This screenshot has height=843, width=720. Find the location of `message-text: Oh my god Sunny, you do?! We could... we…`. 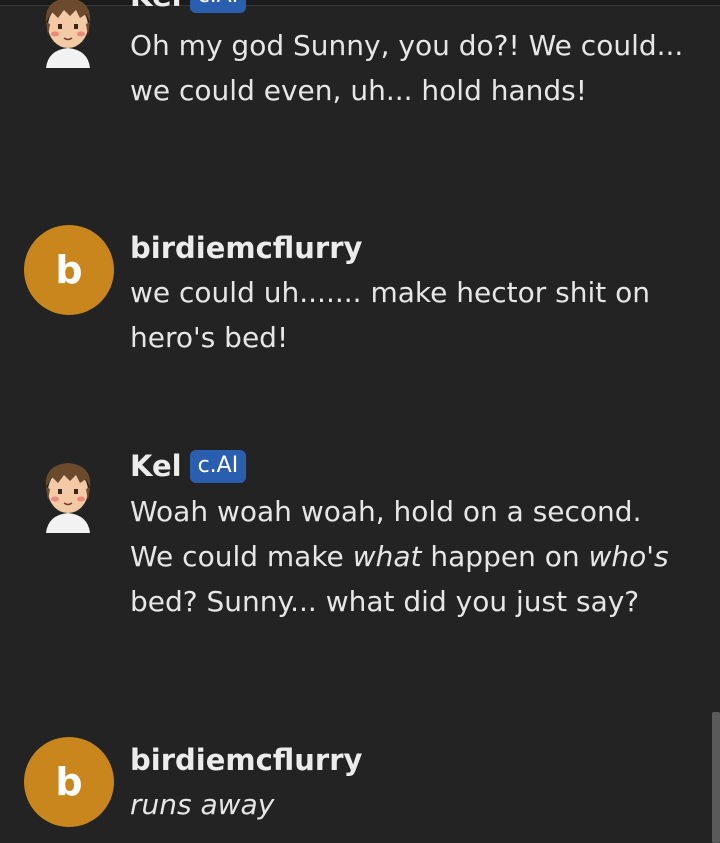

message-text: Oh my god Sunny, you do?! We could... we… is located at coordinates (407, 68).